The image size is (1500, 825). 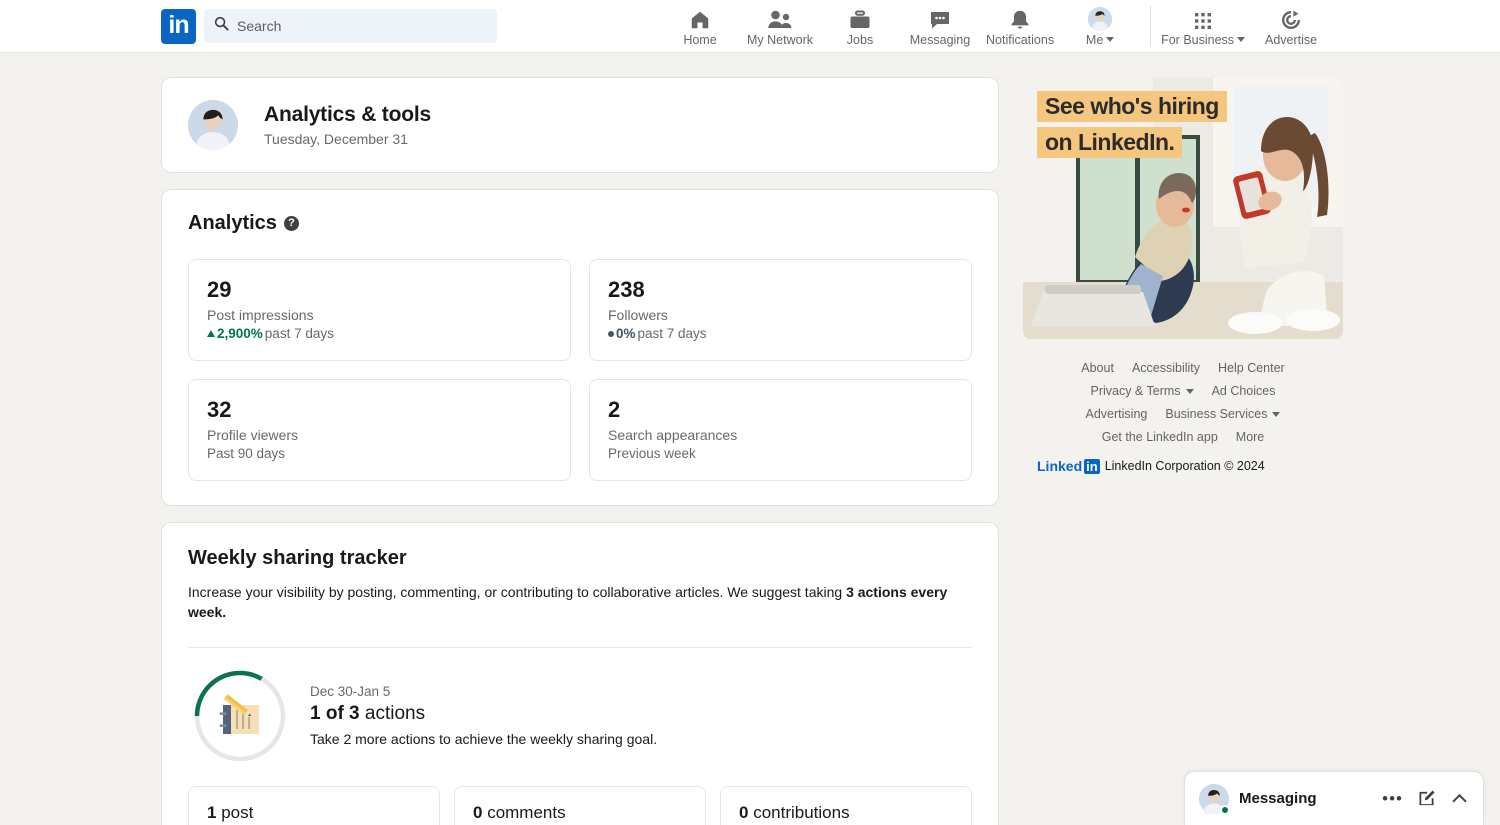 I want to click on progress-ring, so click(x=240, y=716).